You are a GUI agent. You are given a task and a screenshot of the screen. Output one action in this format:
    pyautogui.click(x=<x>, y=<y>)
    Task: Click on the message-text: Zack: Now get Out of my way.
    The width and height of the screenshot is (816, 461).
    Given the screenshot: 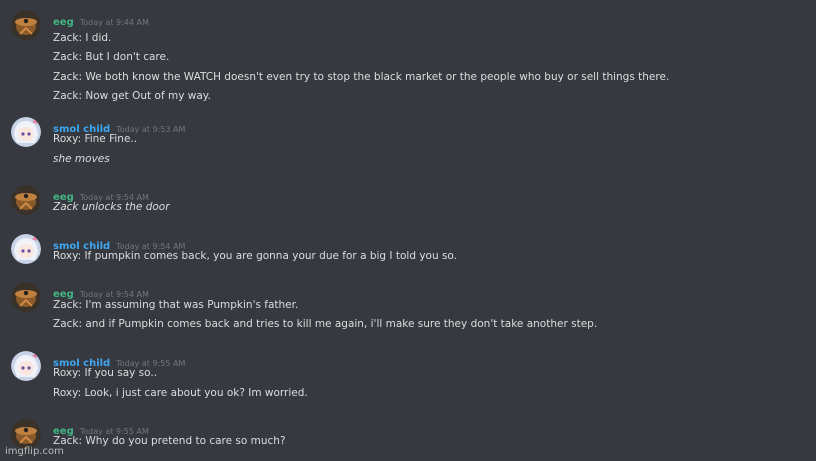 What is the action you would take?
    pyautogui.click(x=132, y=96)
    